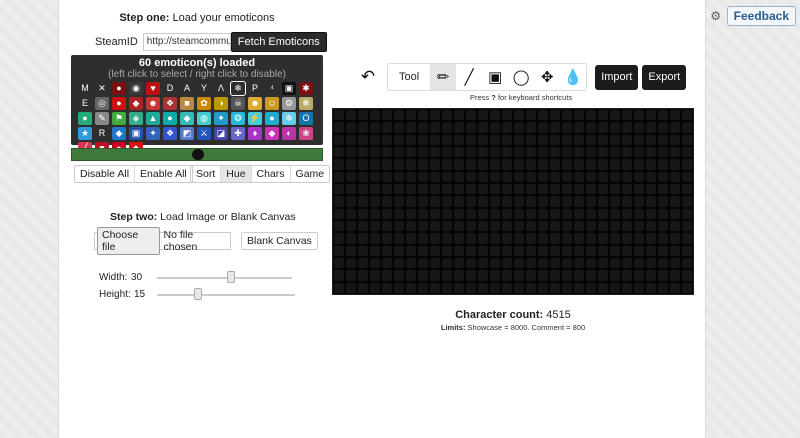 The width and height of the screenshot is (800, 438). I want to click on emoticon-item: ✿, so click(204, 103).